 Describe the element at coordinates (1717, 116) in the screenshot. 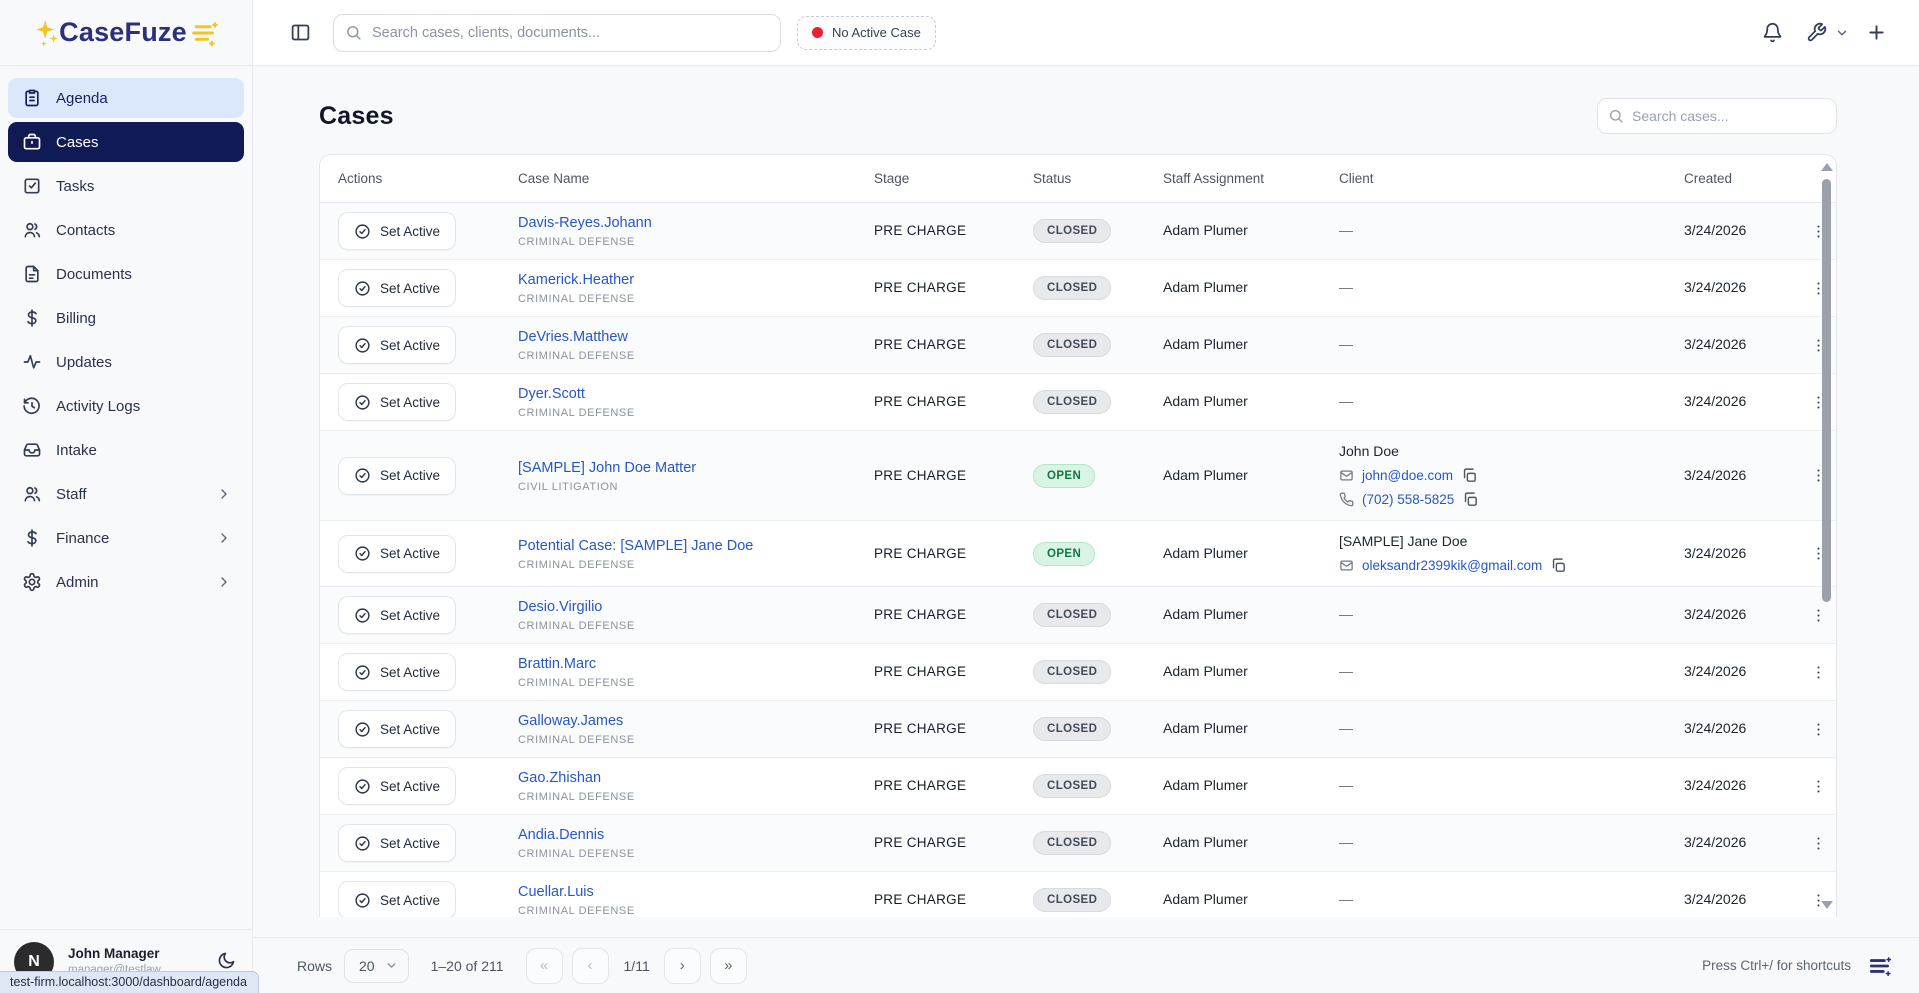

I see `table-search-input` at that location.